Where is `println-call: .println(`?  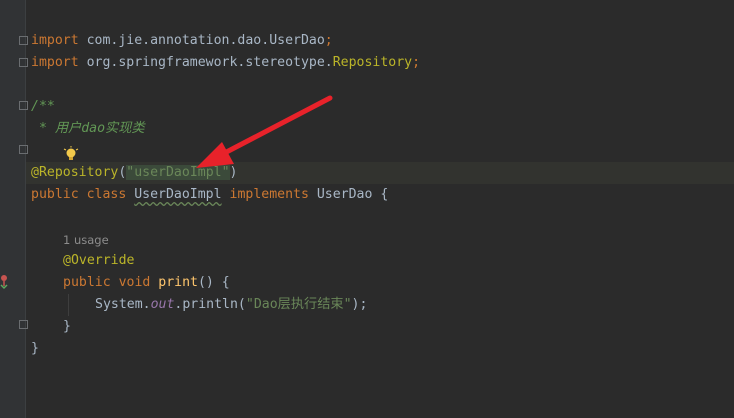
println-call: .println( is located at coordinates (210, 304).